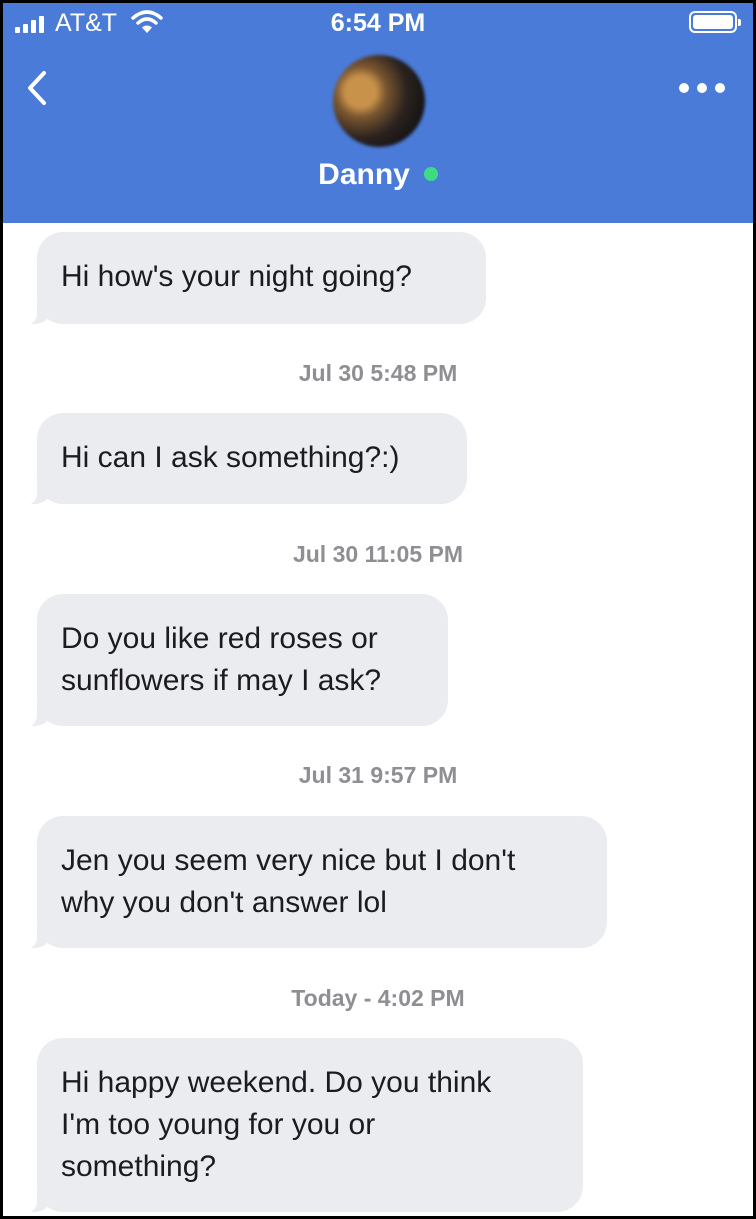 Image resolution: width=756 pixels, height=1219 pixels. I want to click on more-options-button, so click(704, 88).